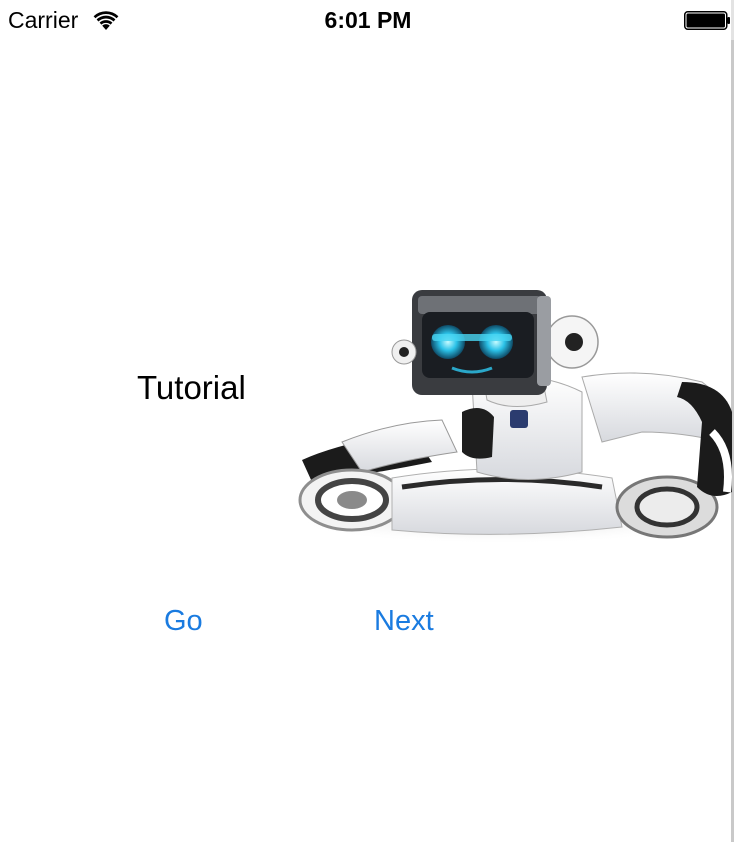 Image resolution: width=736 pixels, height=842 pixels. I want to click on status-bar: Carrier 6:01 PM, so click(368, 20).